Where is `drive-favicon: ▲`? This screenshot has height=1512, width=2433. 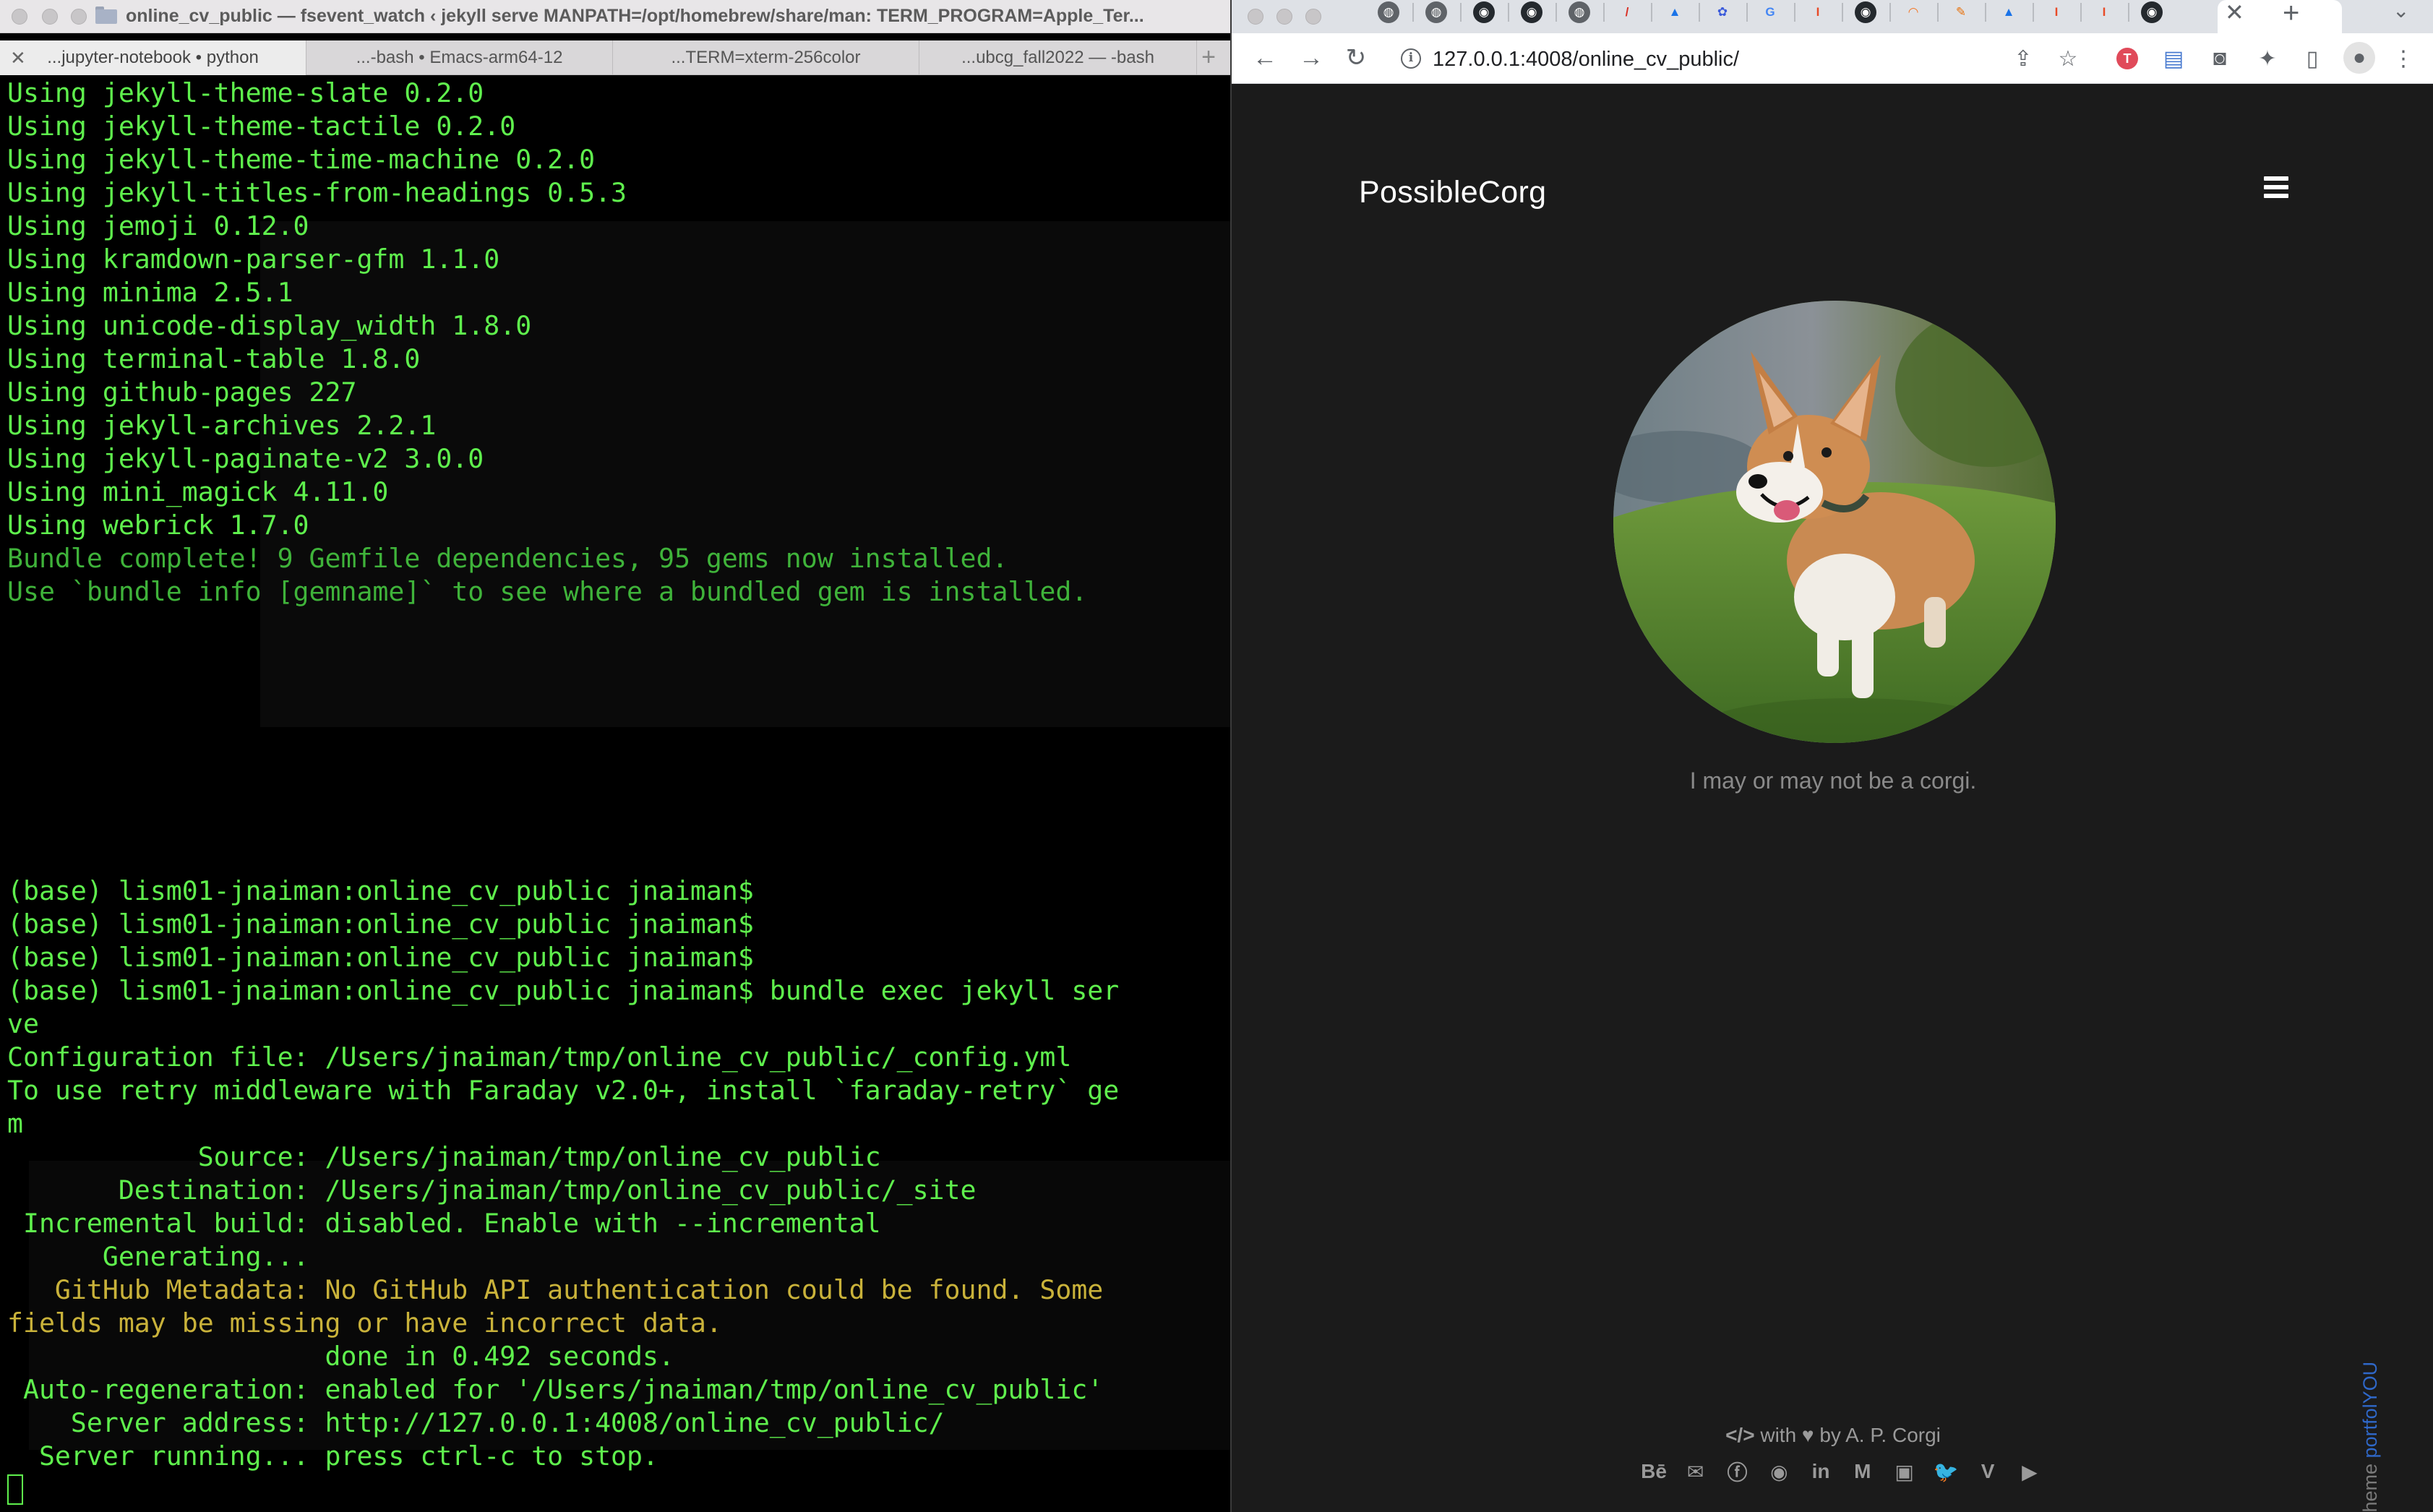
drive-favicon: ▲ is located at coordinates (1675, 12).